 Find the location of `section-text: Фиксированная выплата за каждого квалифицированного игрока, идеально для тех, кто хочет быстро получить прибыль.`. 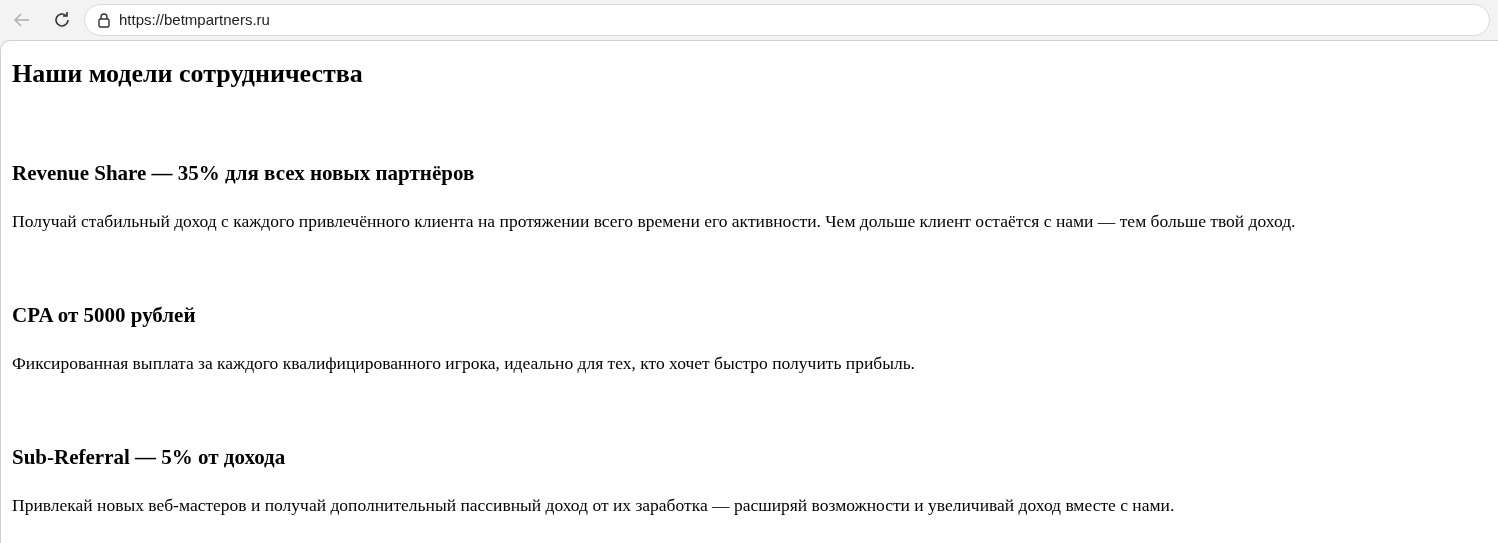

section-text: Фиксированная выплата за каждого квалифицированного игрока, идеально для тех, кто хочет быстро получить прибыль. is located at coordinates (464, 363).